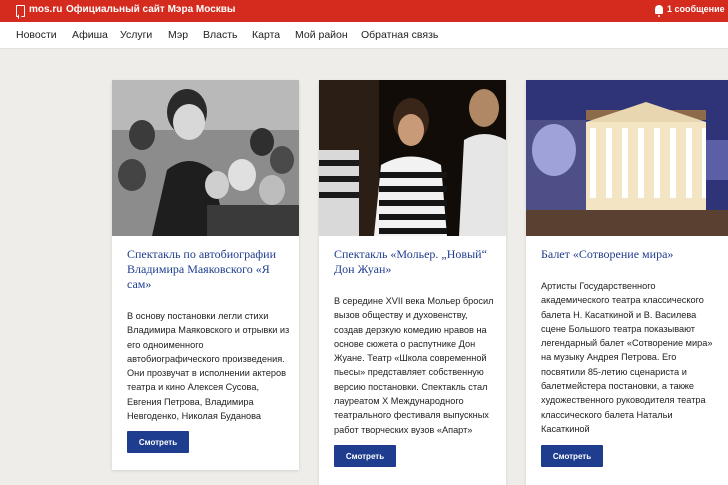 The height and width of the screenshot is (485, 728). Describe the element at coordinates (136, 35) in the screenshot. I see `nav-item-services: Услуги` at that location.